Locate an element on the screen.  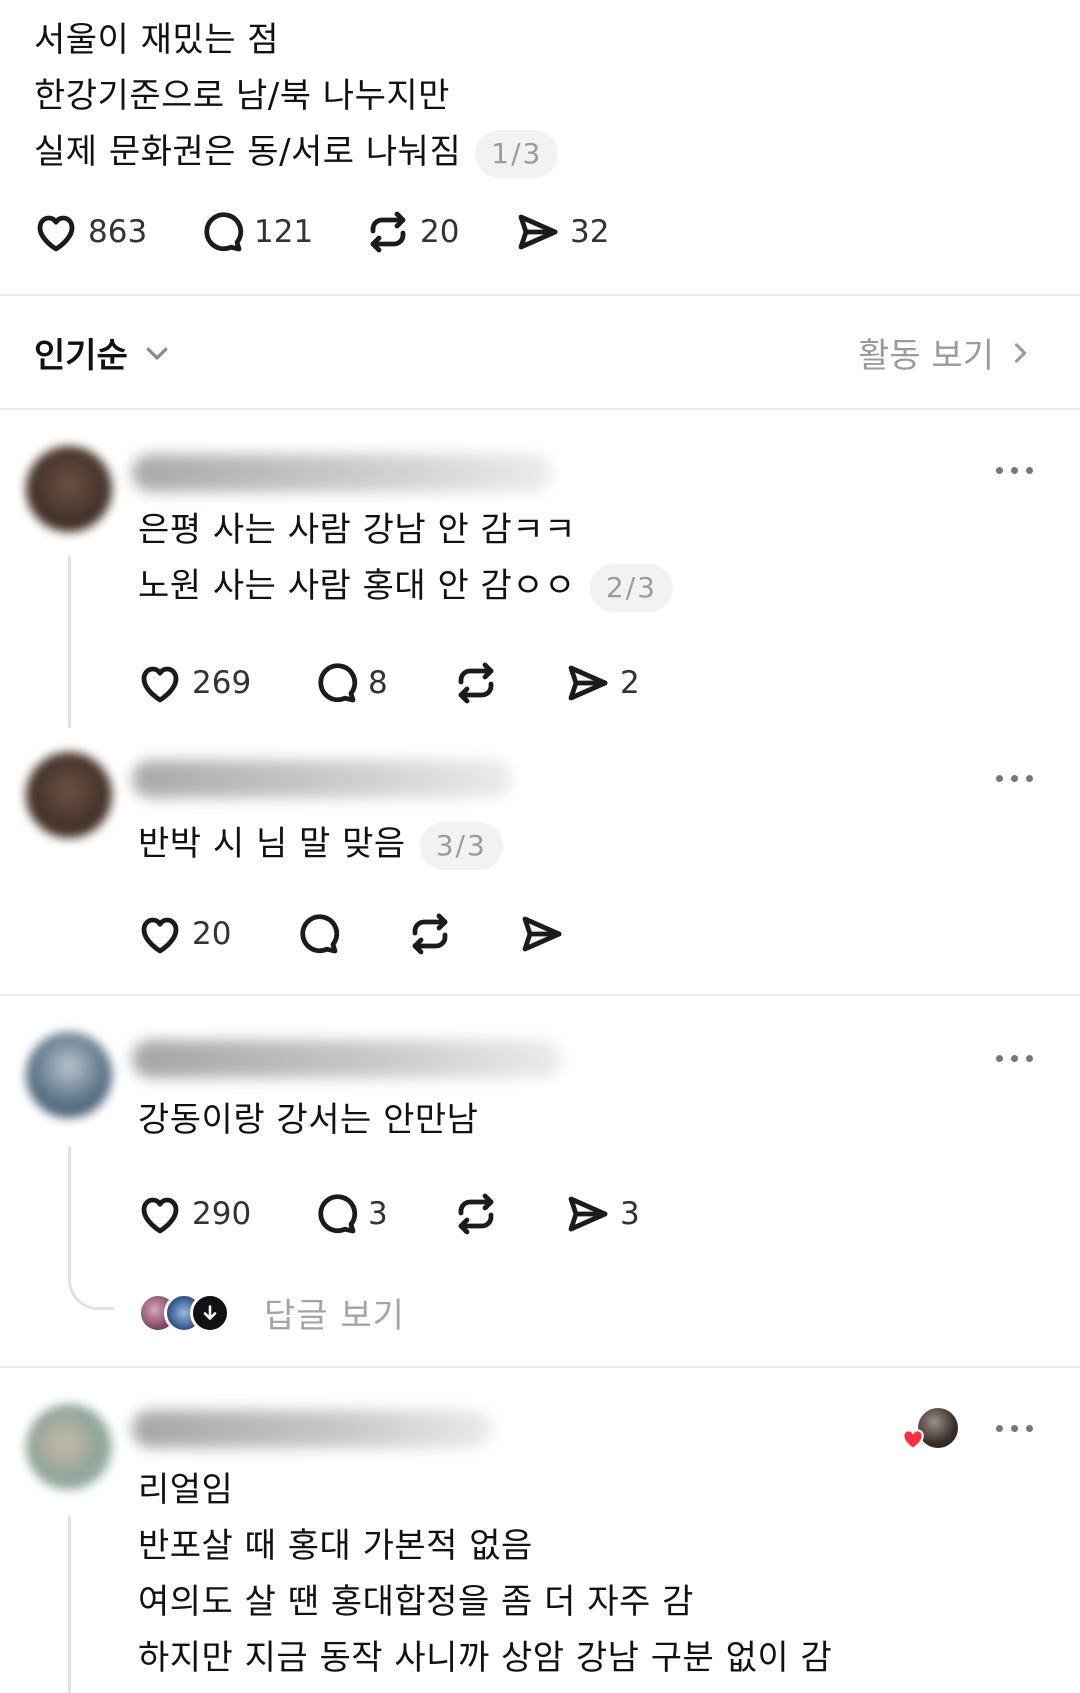
comment-count: 121 is located at coordinates (284, 232).